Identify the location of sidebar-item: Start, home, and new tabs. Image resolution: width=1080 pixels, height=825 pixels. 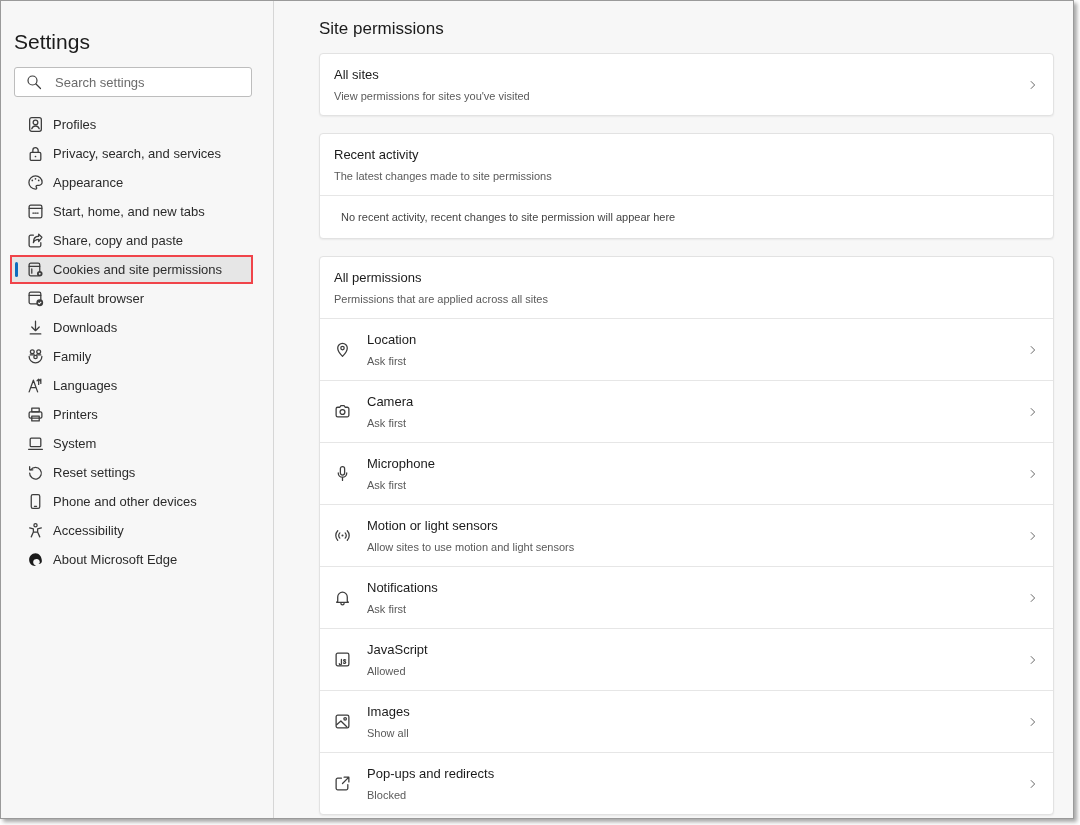
(131, 212).